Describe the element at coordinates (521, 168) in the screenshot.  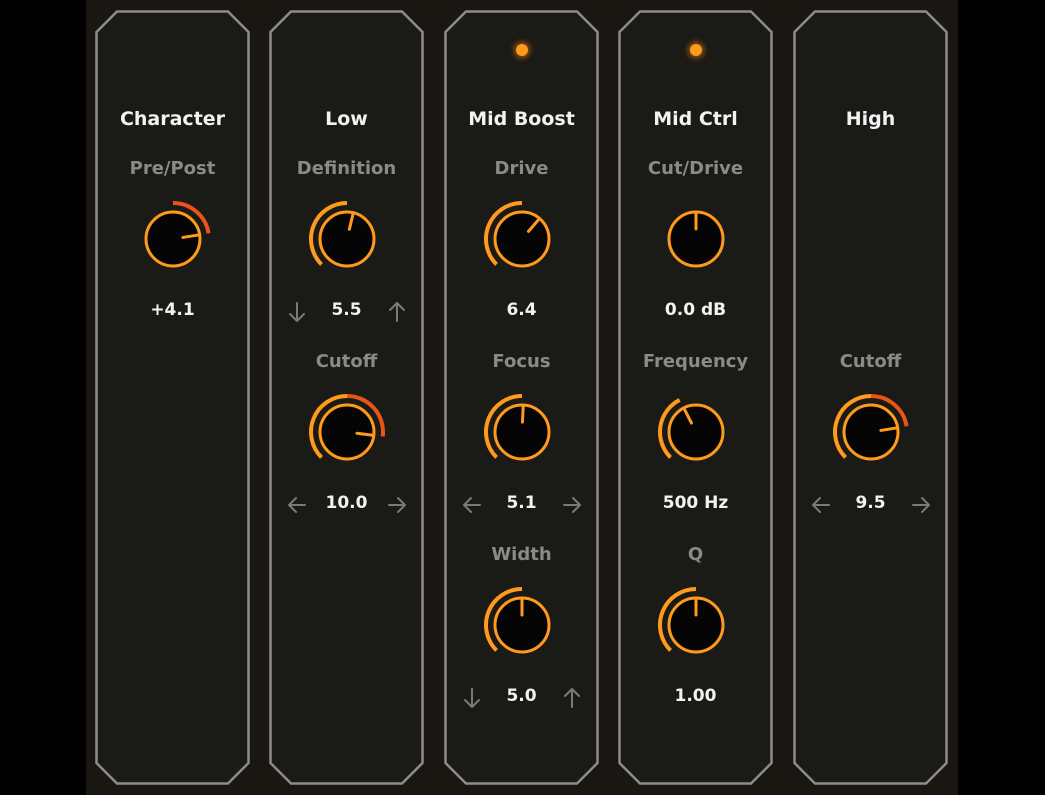
I see `param-label-drive: Drive` at that location.